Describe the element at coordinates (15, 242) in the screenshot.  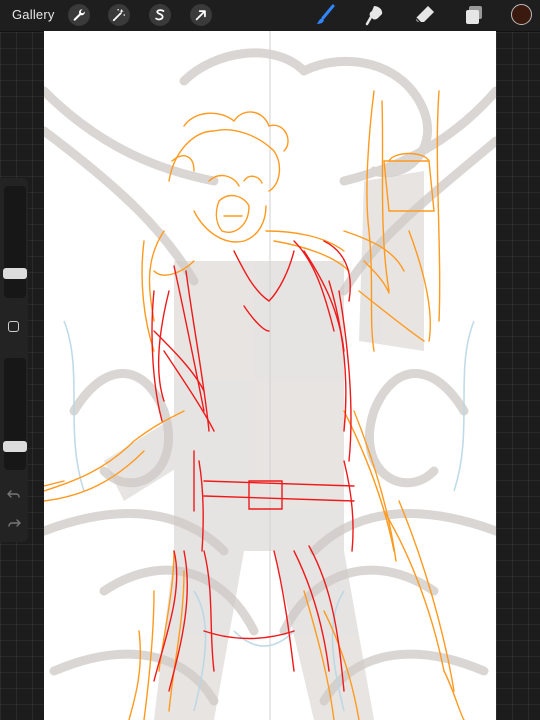
I see `brush-size-slider` at that location.